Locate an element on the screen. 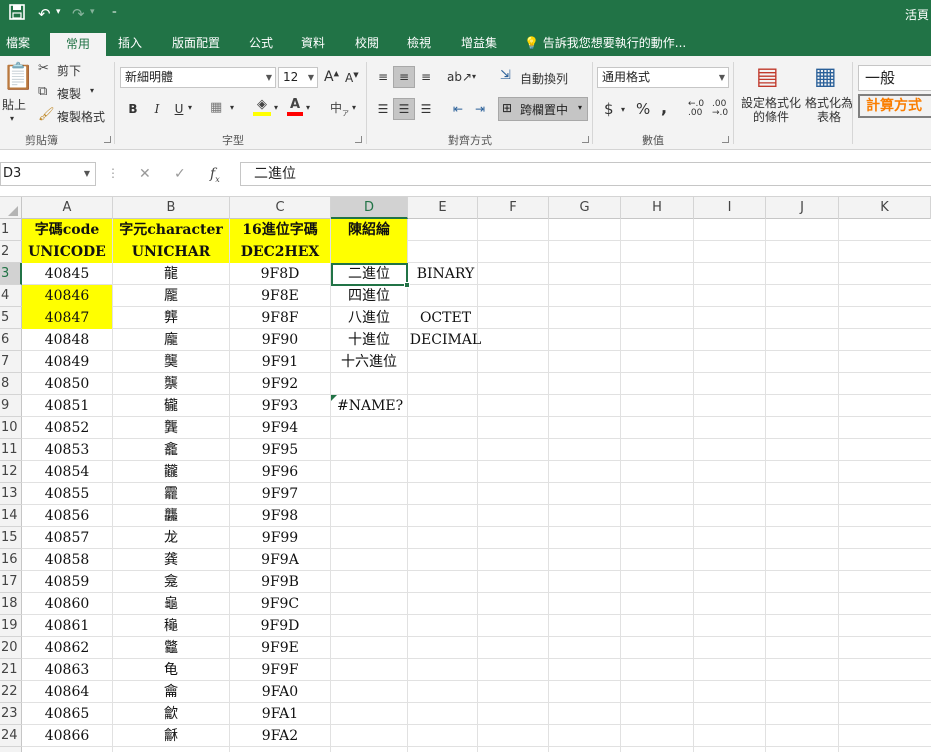  cell-b12: 龖 is located at coordinates (171, 472).